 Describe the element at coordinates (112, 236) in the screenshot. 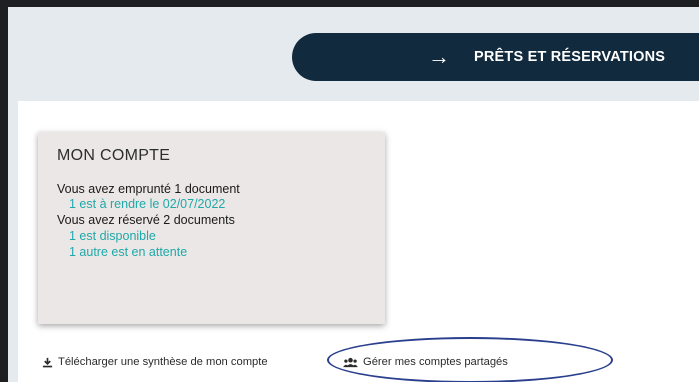

I see `available-link: 1 est disponible` at that location.